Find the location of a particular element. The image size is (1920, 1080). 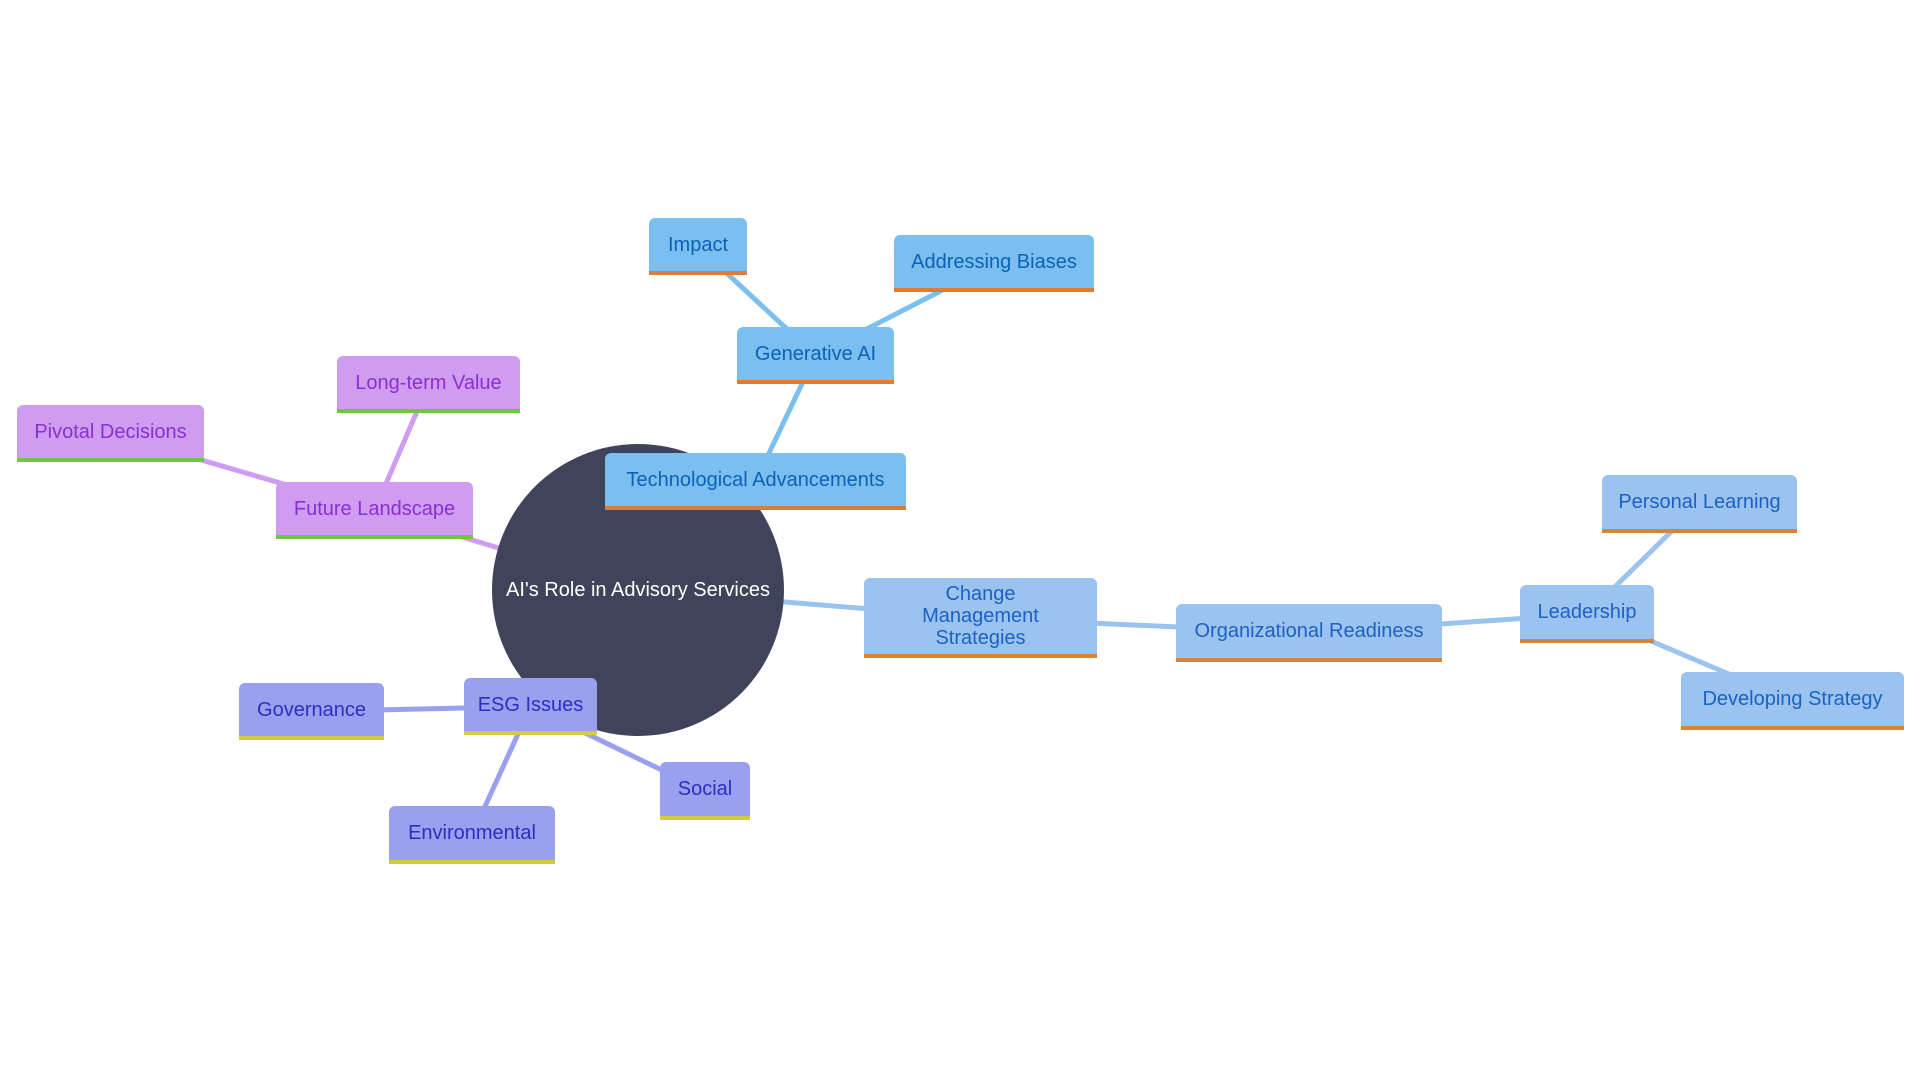

node-future-landscape: Future Landscape is located at coordinates (374, 510).